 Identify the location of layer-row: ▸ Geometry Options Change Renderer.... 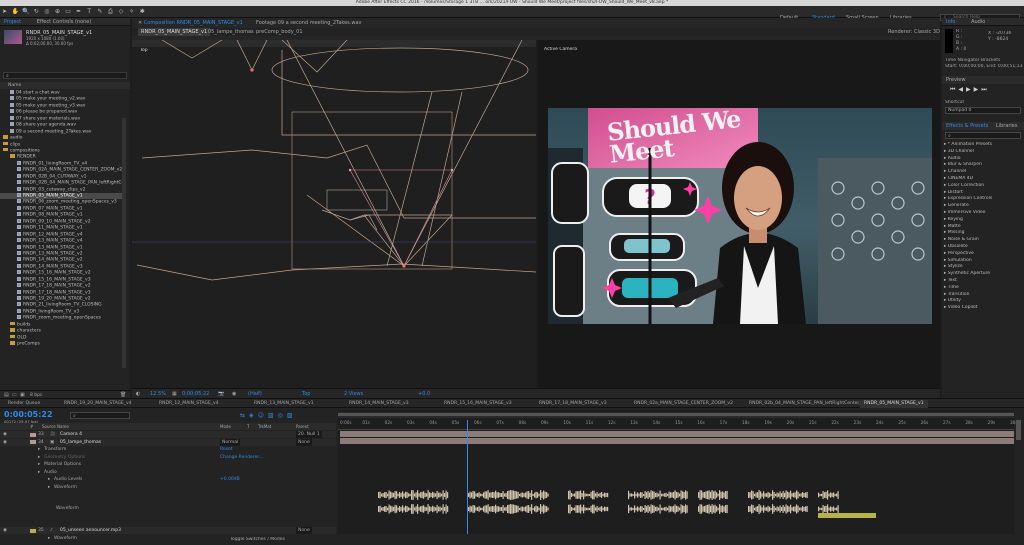
(168, 457).